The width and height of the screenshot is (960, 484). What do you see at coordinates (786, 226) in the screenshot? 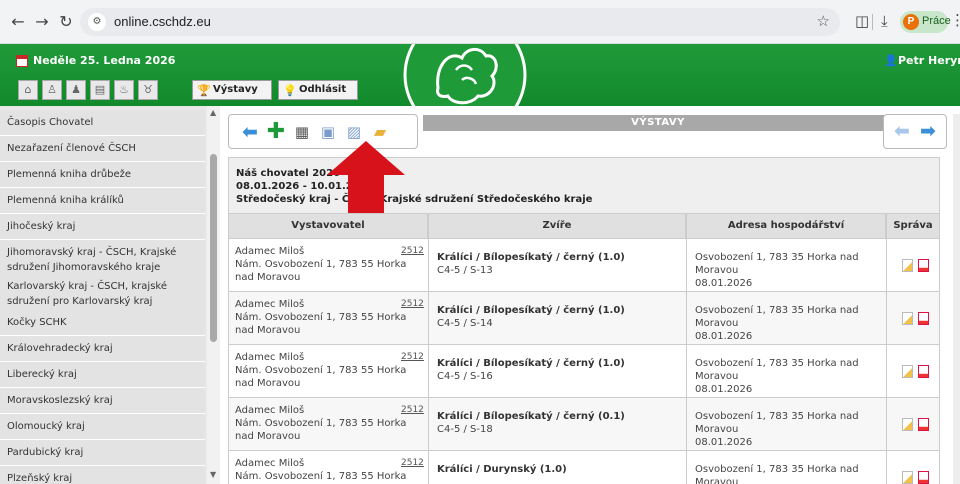
I see `col-adresa: Adresa hospodářství` at bounding box center [786, 226].